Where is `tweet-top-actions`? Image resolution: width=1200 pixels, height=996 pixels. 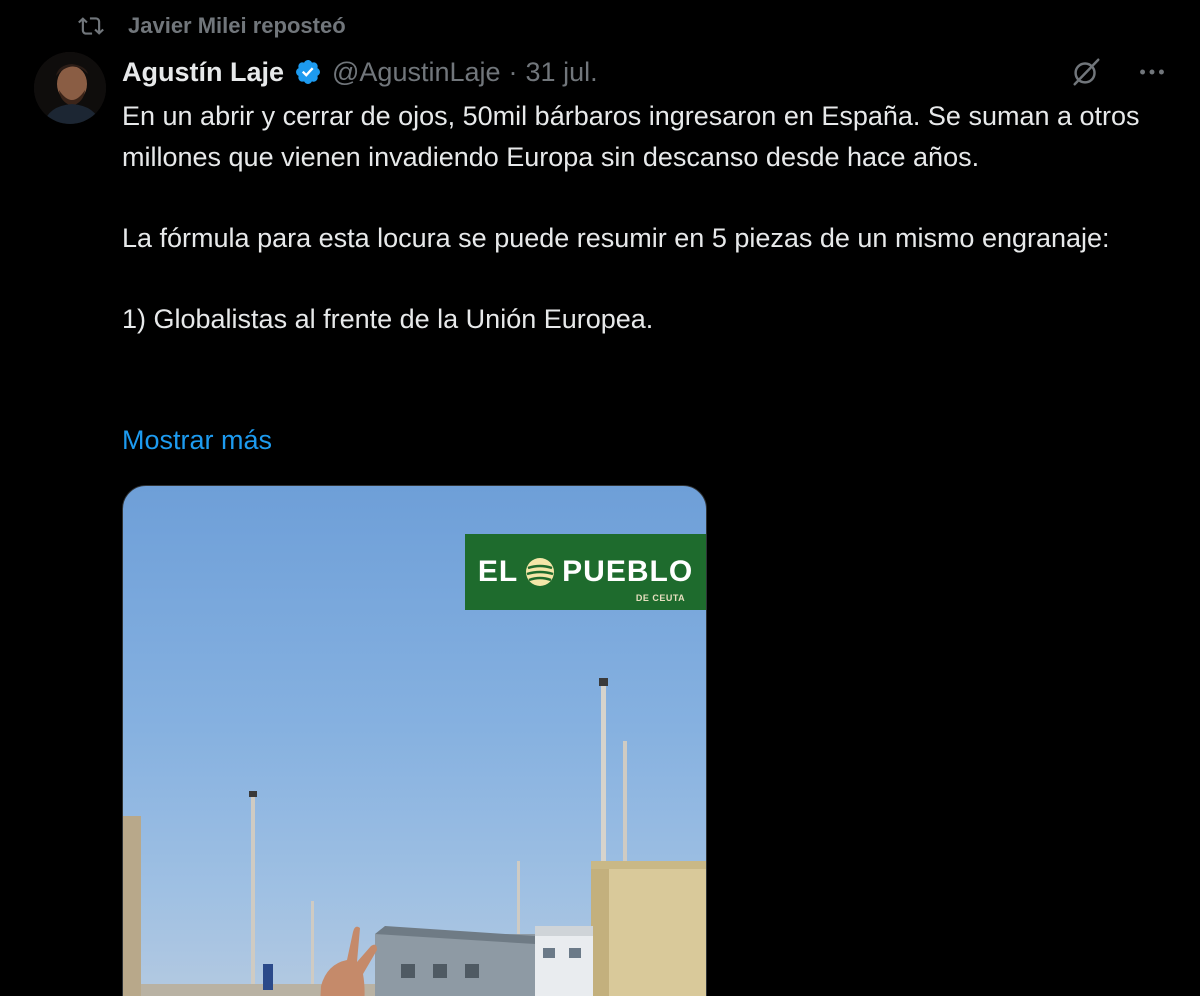
tweet-top-actions is located at coordinates (1119, 72).